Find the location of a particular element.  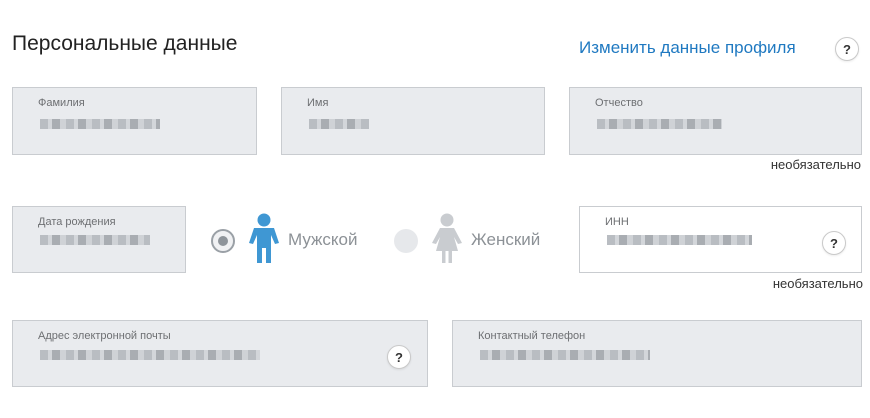

edit-profile-link: Изменить данные профиля is located at coordinates (687, 48).